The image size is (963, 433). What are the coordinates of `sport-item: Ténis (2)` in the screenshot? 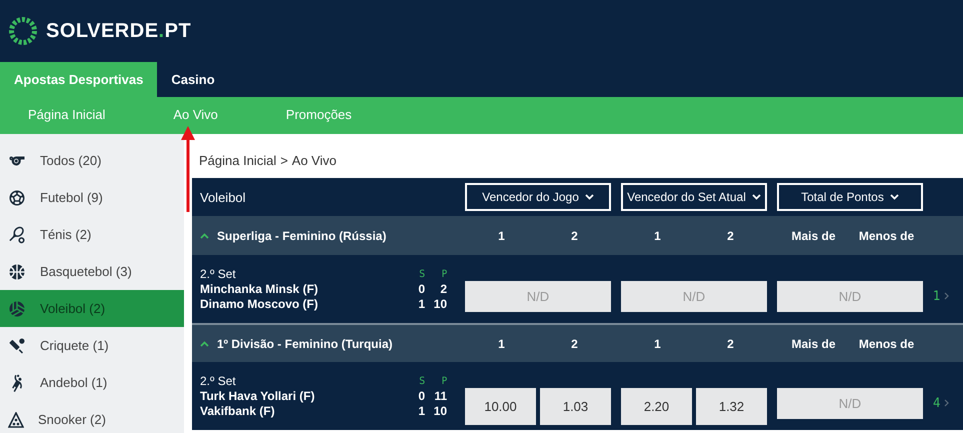 It's located at (92, 234).